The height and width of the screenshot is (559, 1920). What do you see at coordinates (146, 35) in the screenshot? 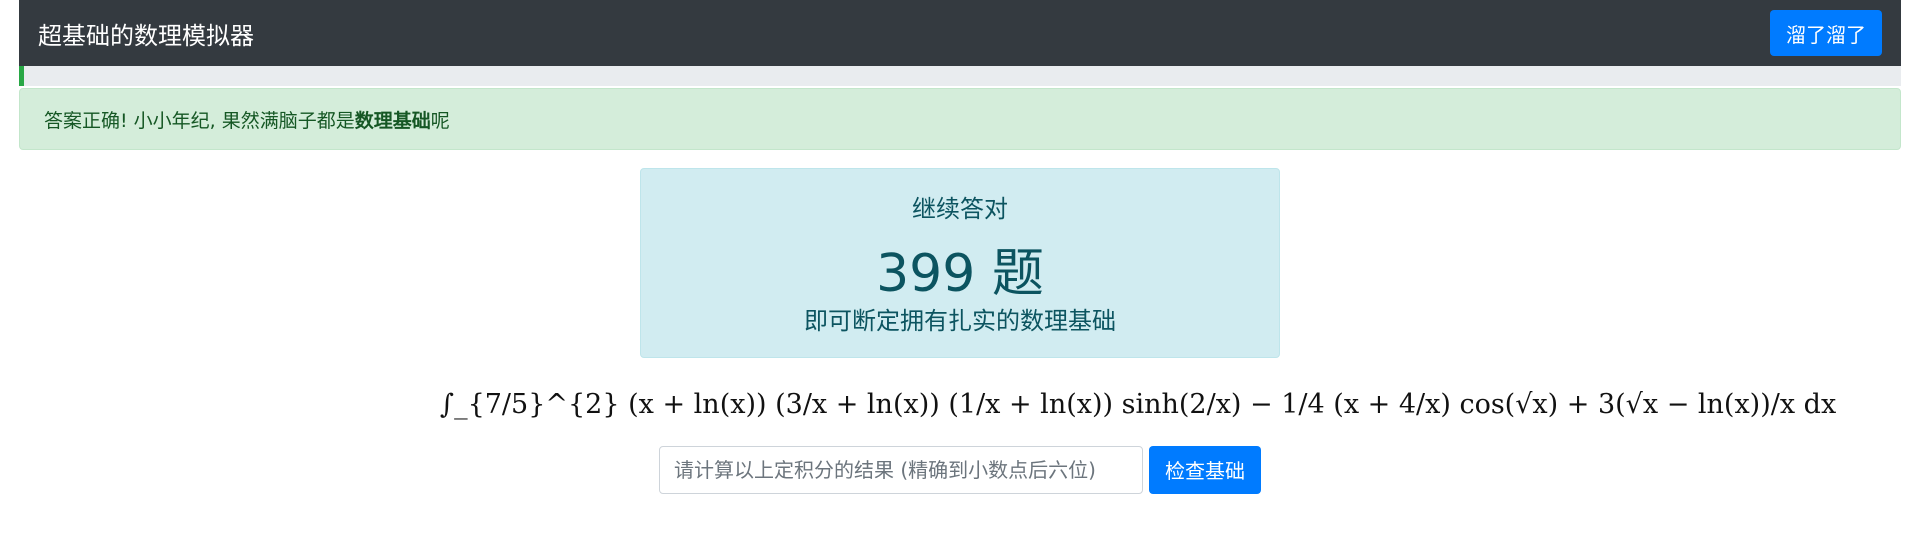
I see `app-title: 超基础的数理模拟器` at bounding box center [146, 35].